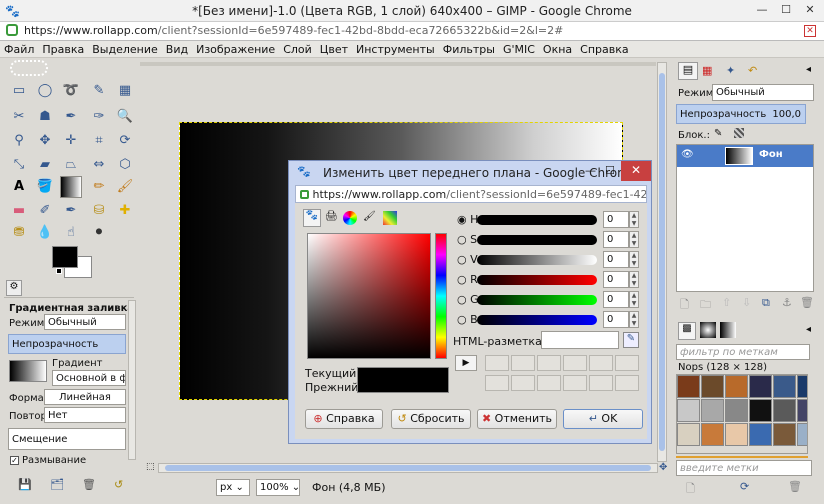  Describe the element at coordinates (662, 262) in the screenshot. I see `vertical-scroll-thumb` at that location.